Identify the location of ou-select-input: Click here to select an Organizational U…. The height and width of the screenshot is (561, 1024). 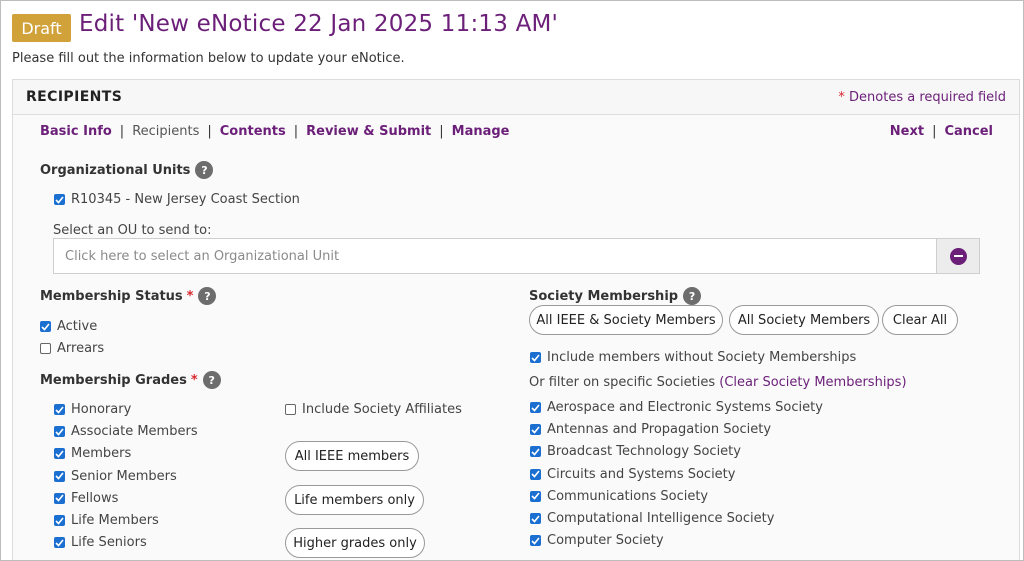
(495, 256).